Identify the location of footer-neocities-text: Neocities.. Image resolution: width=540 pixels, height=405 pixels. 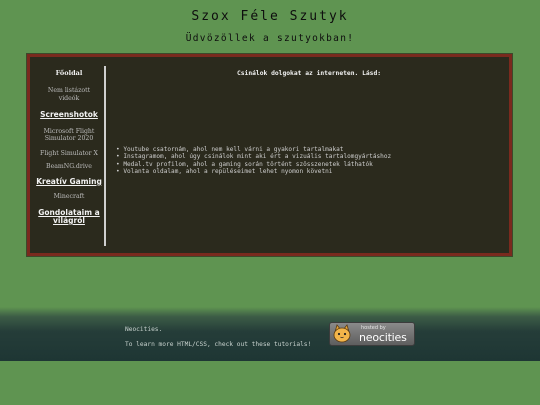
(144, 329).